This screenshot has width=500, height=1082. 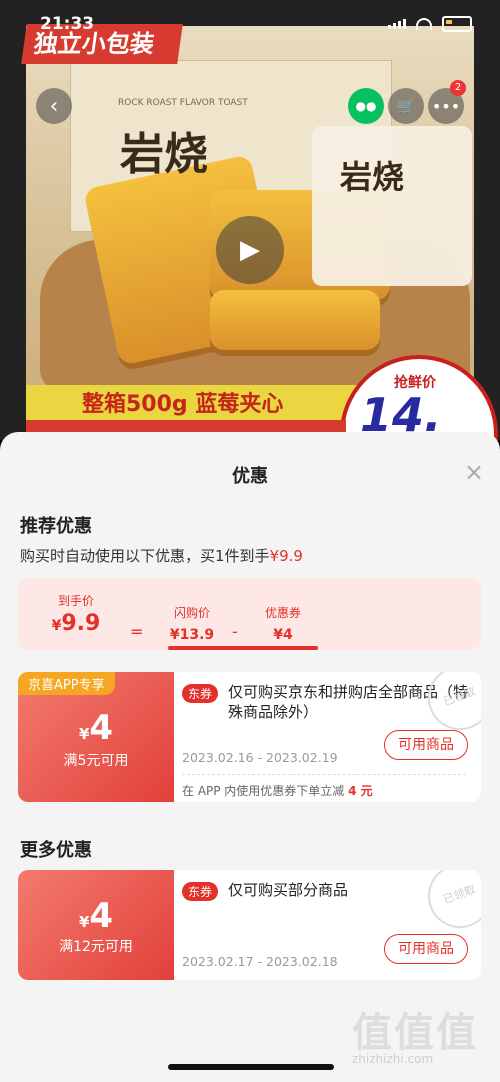 I want to click on cart-icon: 🛒, so click(x=406, y=106).